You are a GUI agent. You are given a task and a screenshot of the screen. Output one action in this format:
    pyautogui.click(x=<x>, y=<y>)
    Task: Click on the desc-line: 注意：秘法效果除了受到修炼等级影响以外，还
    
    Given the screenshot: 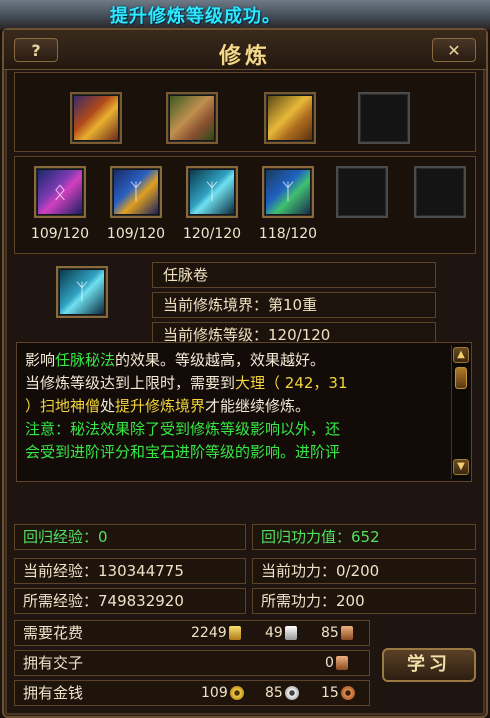 What is the action you would take?
    pyautogui.click(x=183, y=429)
    